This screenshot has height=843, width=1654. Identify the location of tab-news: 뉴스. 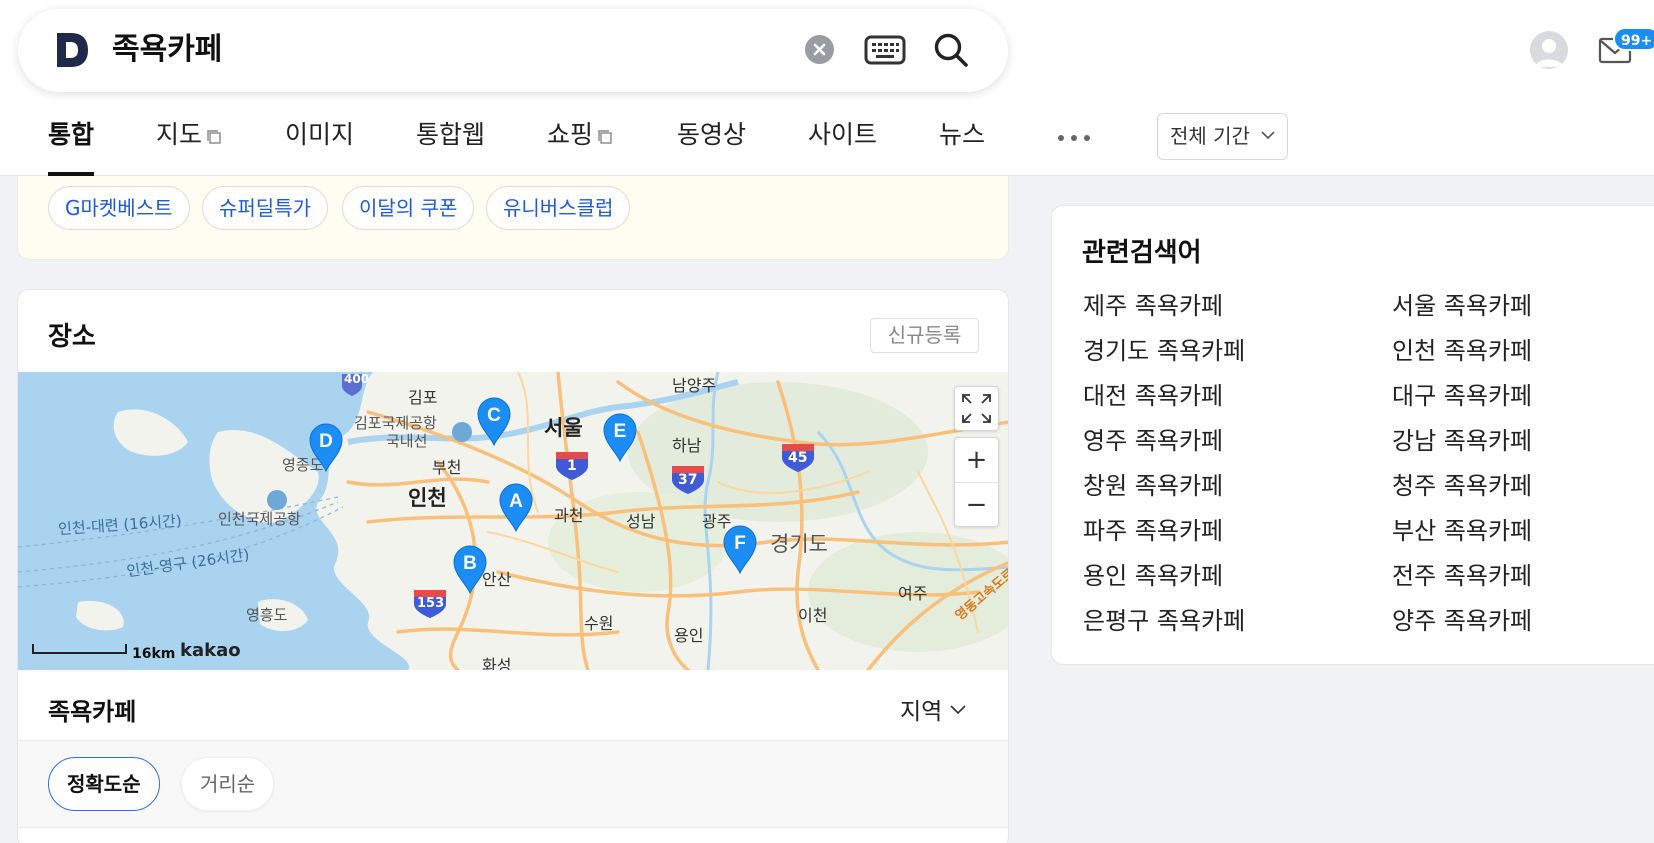
(962, 144).